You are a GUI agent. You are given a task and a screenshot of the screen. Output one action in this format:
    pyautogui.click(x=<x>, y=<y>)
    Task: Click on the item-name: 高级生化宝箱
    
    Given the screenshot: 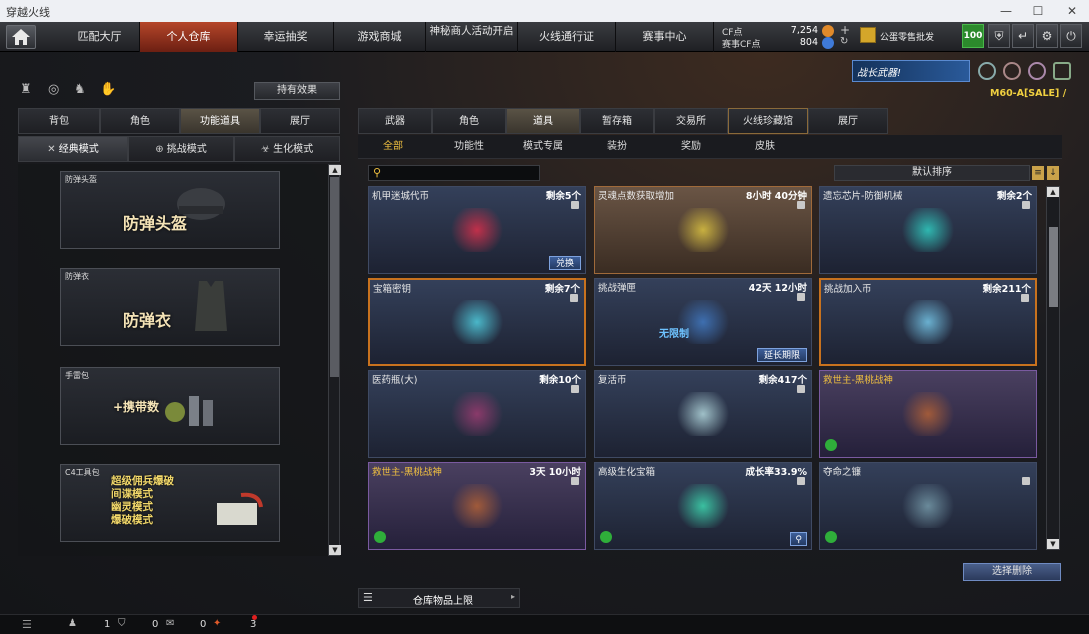 What is the action you would take?
    pyautogui.click(x=627, y=472)
    